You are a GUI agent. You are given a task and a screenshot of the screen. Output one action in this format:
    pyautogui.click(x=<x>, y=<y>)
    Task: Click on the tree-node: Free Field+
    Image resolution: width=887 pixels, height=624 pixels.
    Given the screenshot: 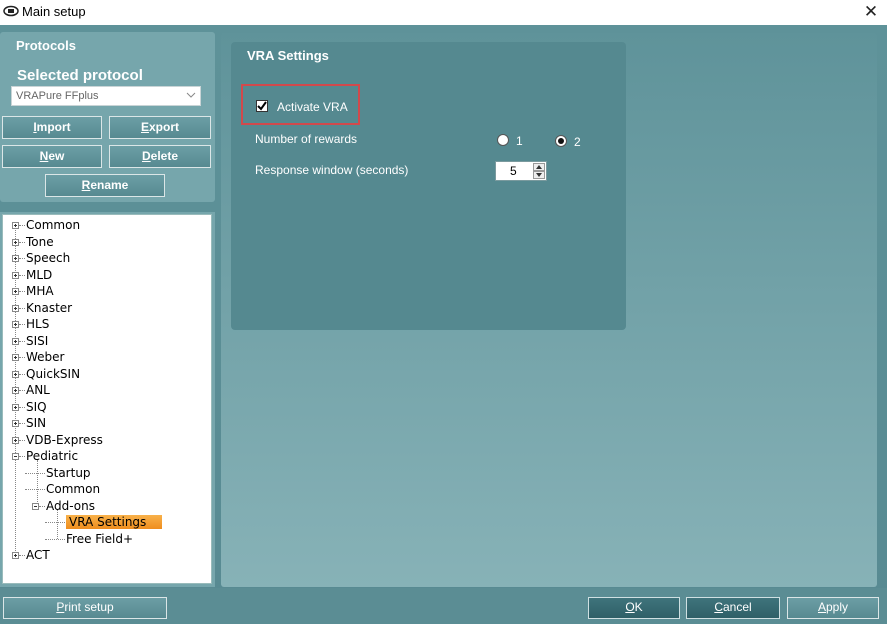 What is the action you would take?
    pyautogui.click(x=99, y=539)
    